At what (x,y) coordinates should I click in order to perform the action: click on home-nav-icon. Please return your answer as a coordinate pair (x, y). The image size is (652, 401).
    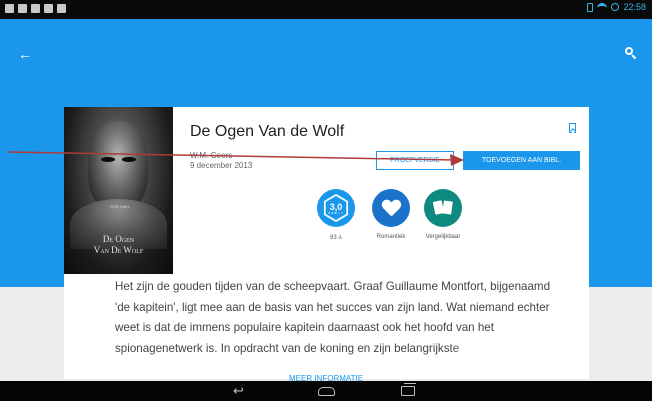
    Looking at the image, I should click on (326, 391).